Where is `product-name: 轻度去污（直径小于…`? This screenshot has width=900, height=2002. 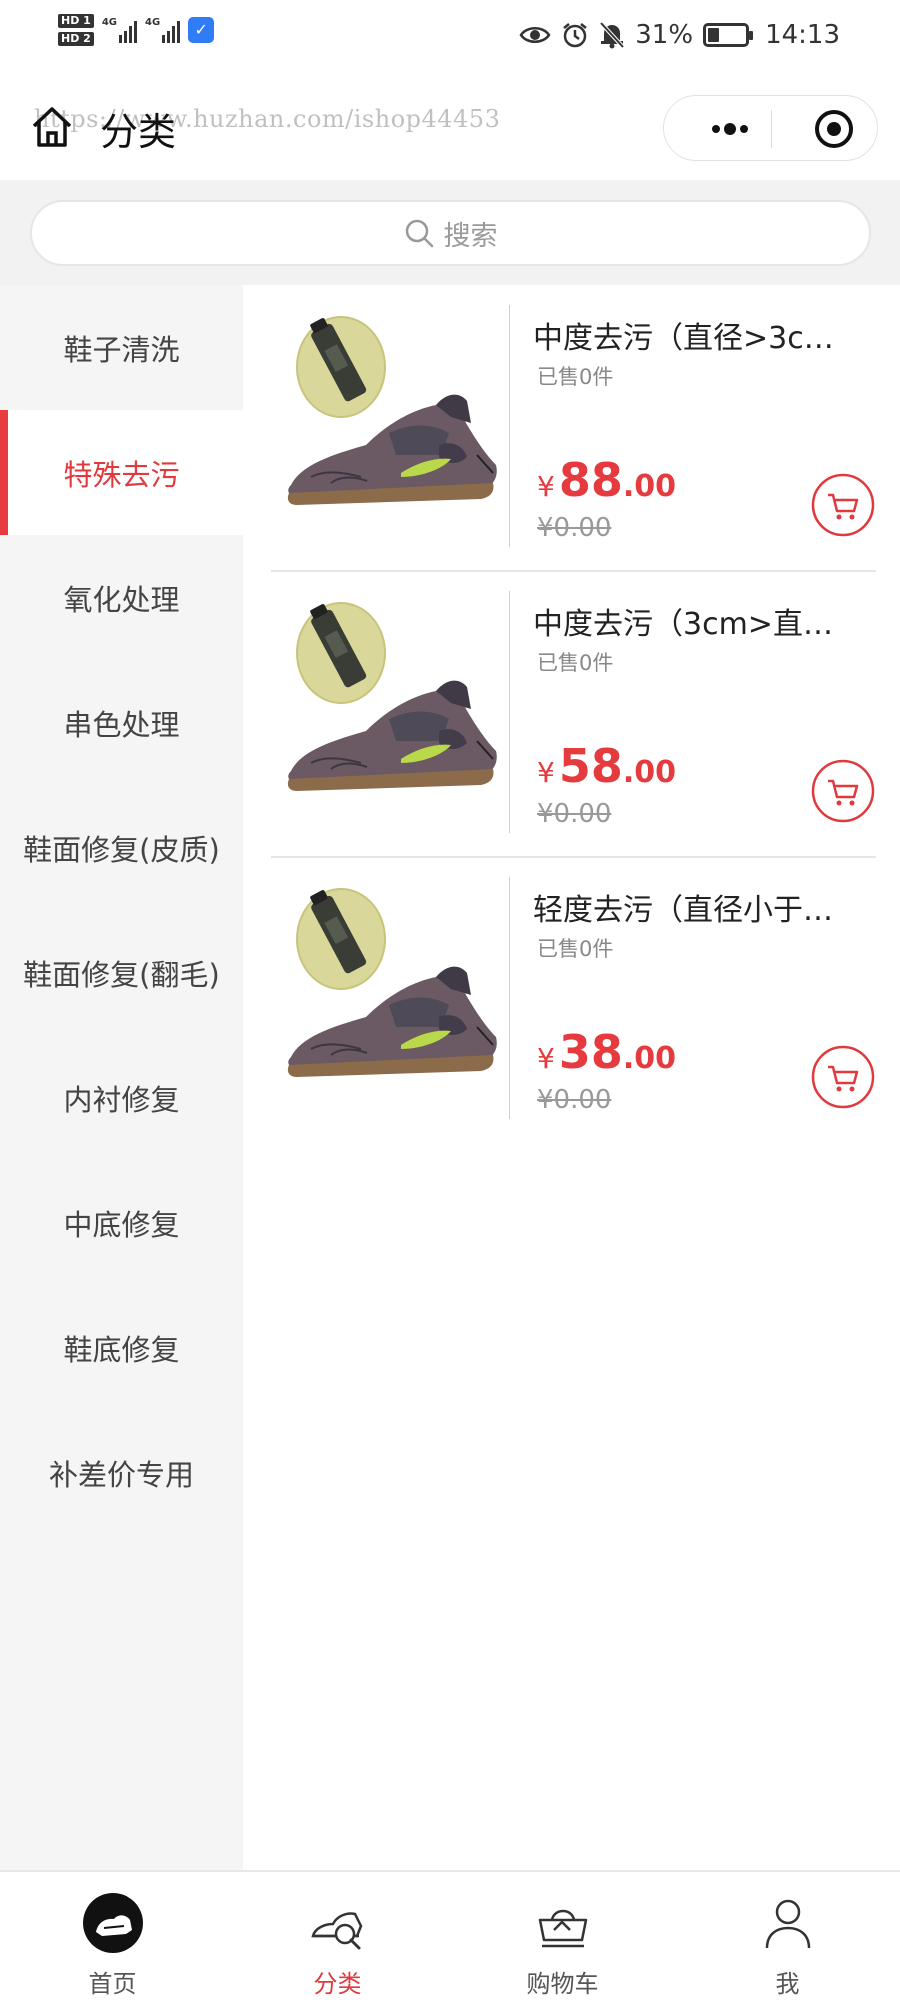
product-name: 轻度去污（直径小于… is located at coordinates (683, 910).